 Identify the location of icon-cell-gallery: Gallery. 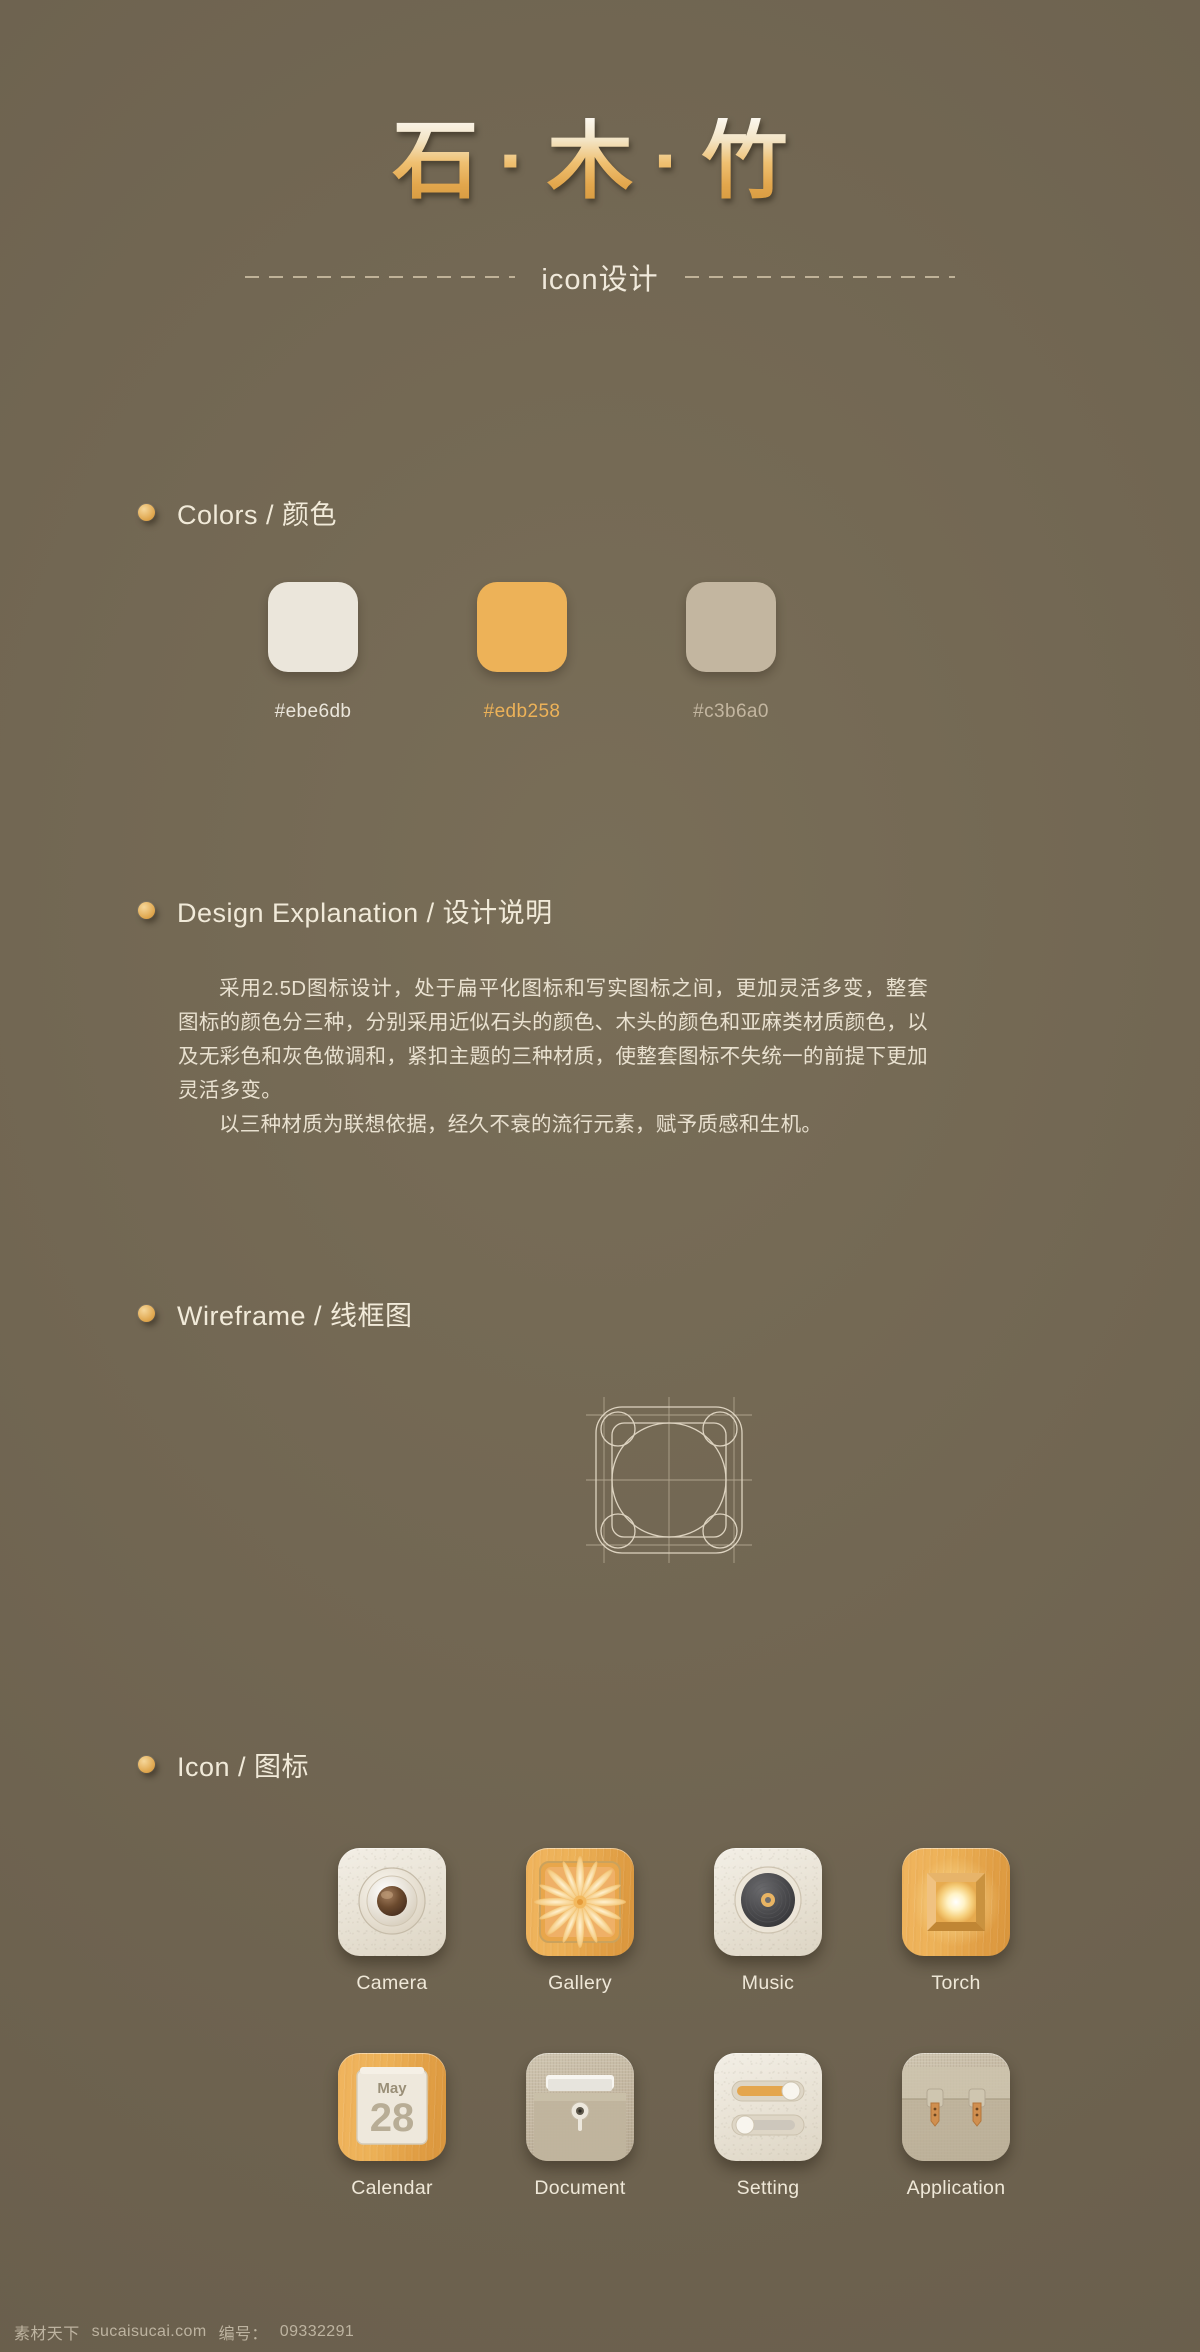
(580, 1921).